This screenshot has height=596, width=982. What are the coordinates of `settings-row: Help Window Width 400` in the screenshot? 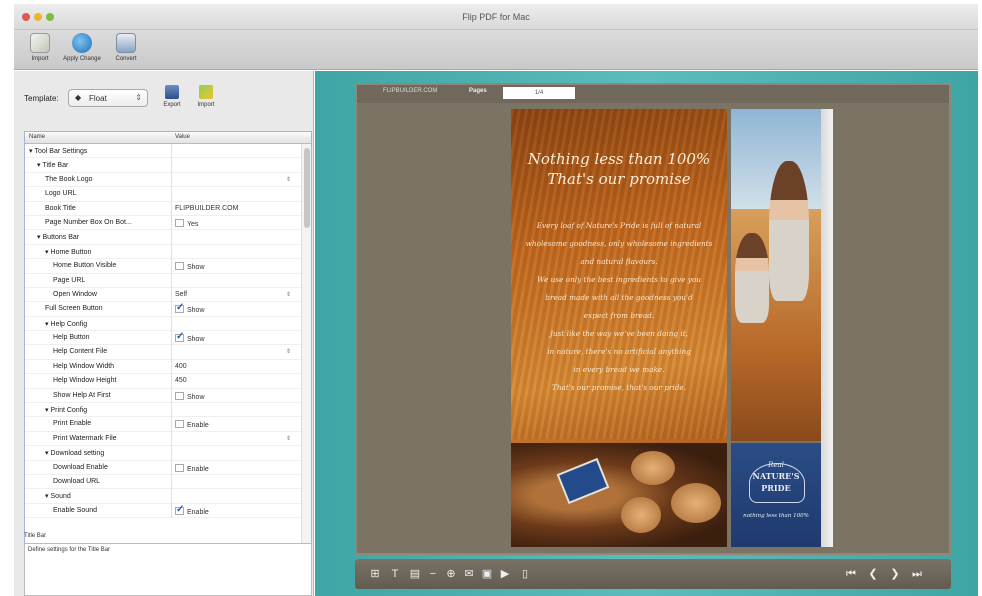 It's located at (163, 367).